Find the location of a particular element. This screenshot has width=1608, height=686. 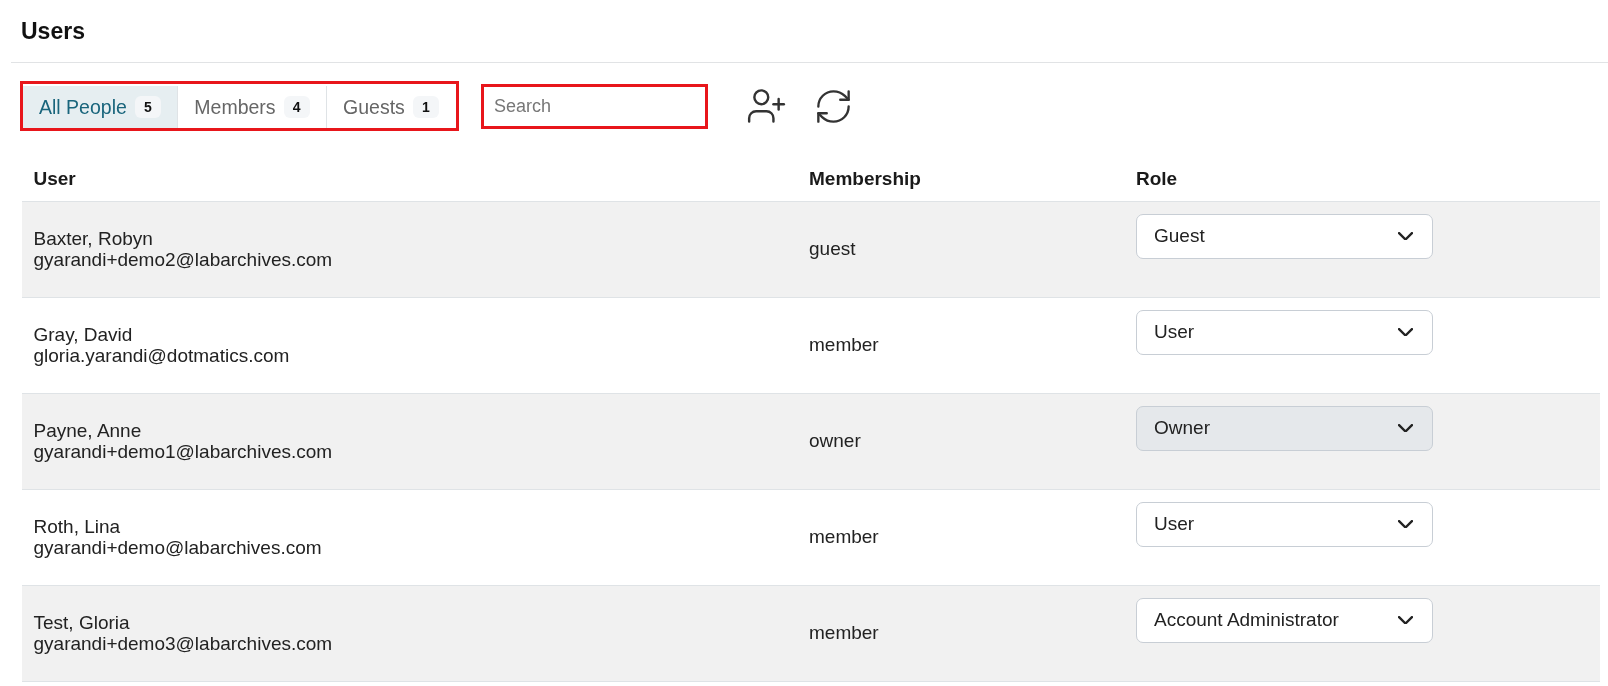

user-name: Gray, David is located at coordinates (83, 334).